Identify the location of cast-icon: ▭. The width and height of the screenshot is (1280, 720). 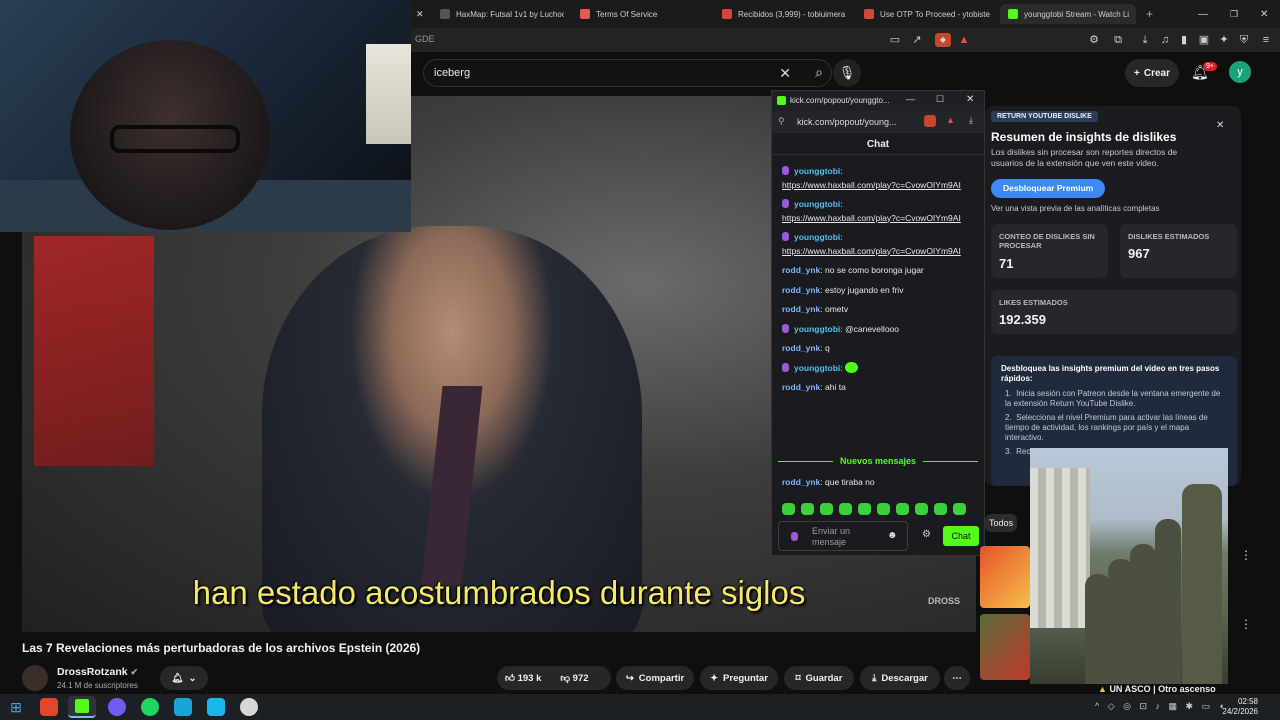
(895, 40).